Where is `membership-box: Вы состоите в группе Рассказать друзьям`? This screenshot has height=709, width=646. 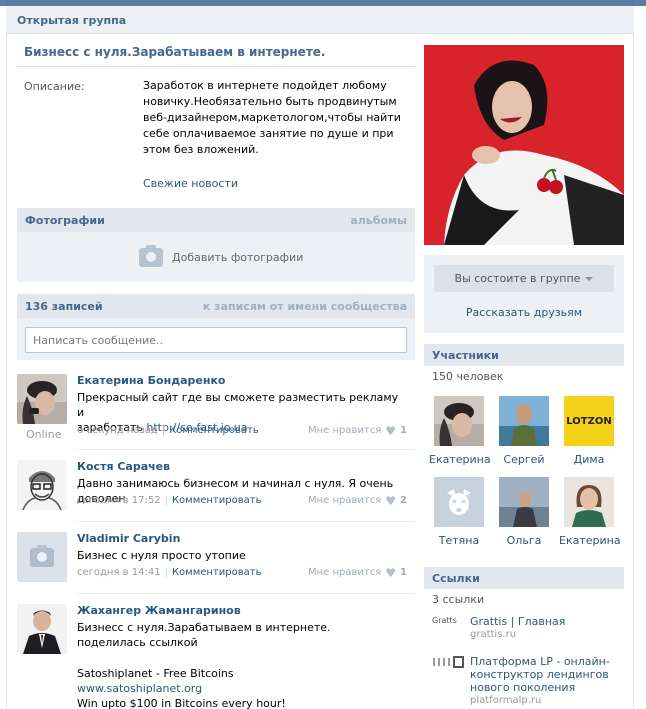
membership-box: Вы состоите в группе Рассказать друзьям is located at coordinates (524, 294).